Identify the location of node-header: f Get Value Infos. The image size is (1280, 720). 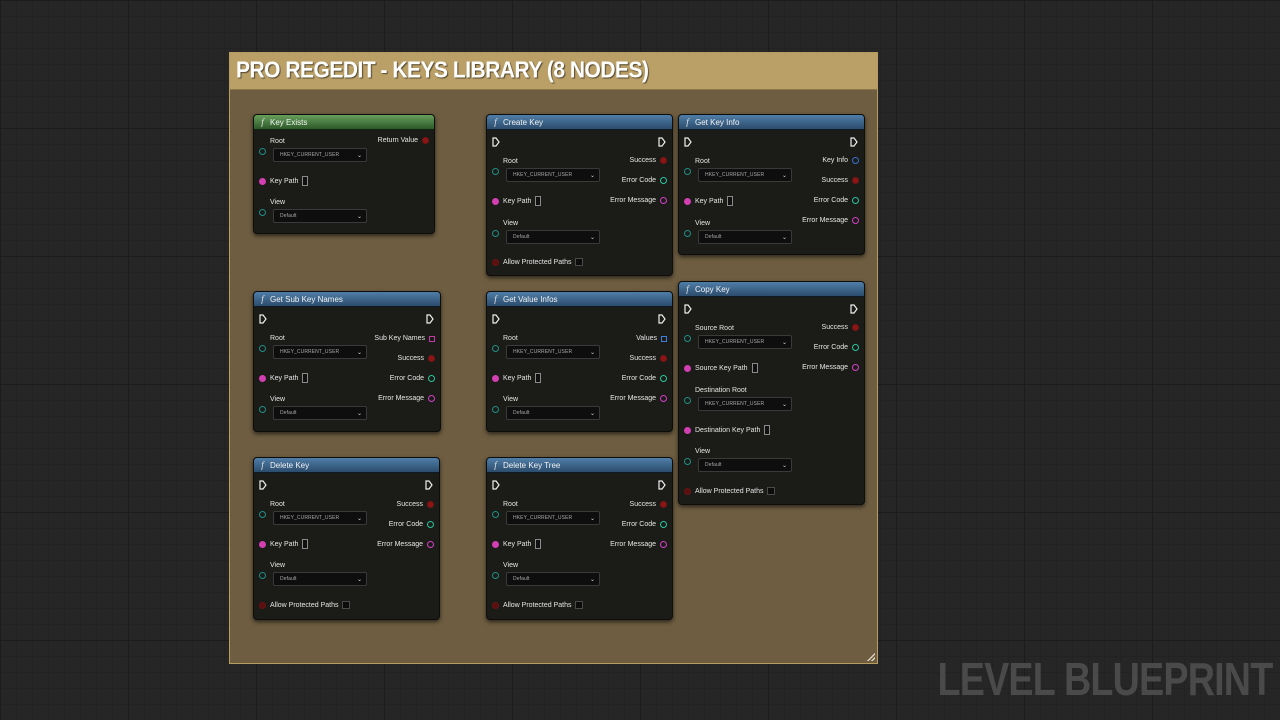
(579, 299).